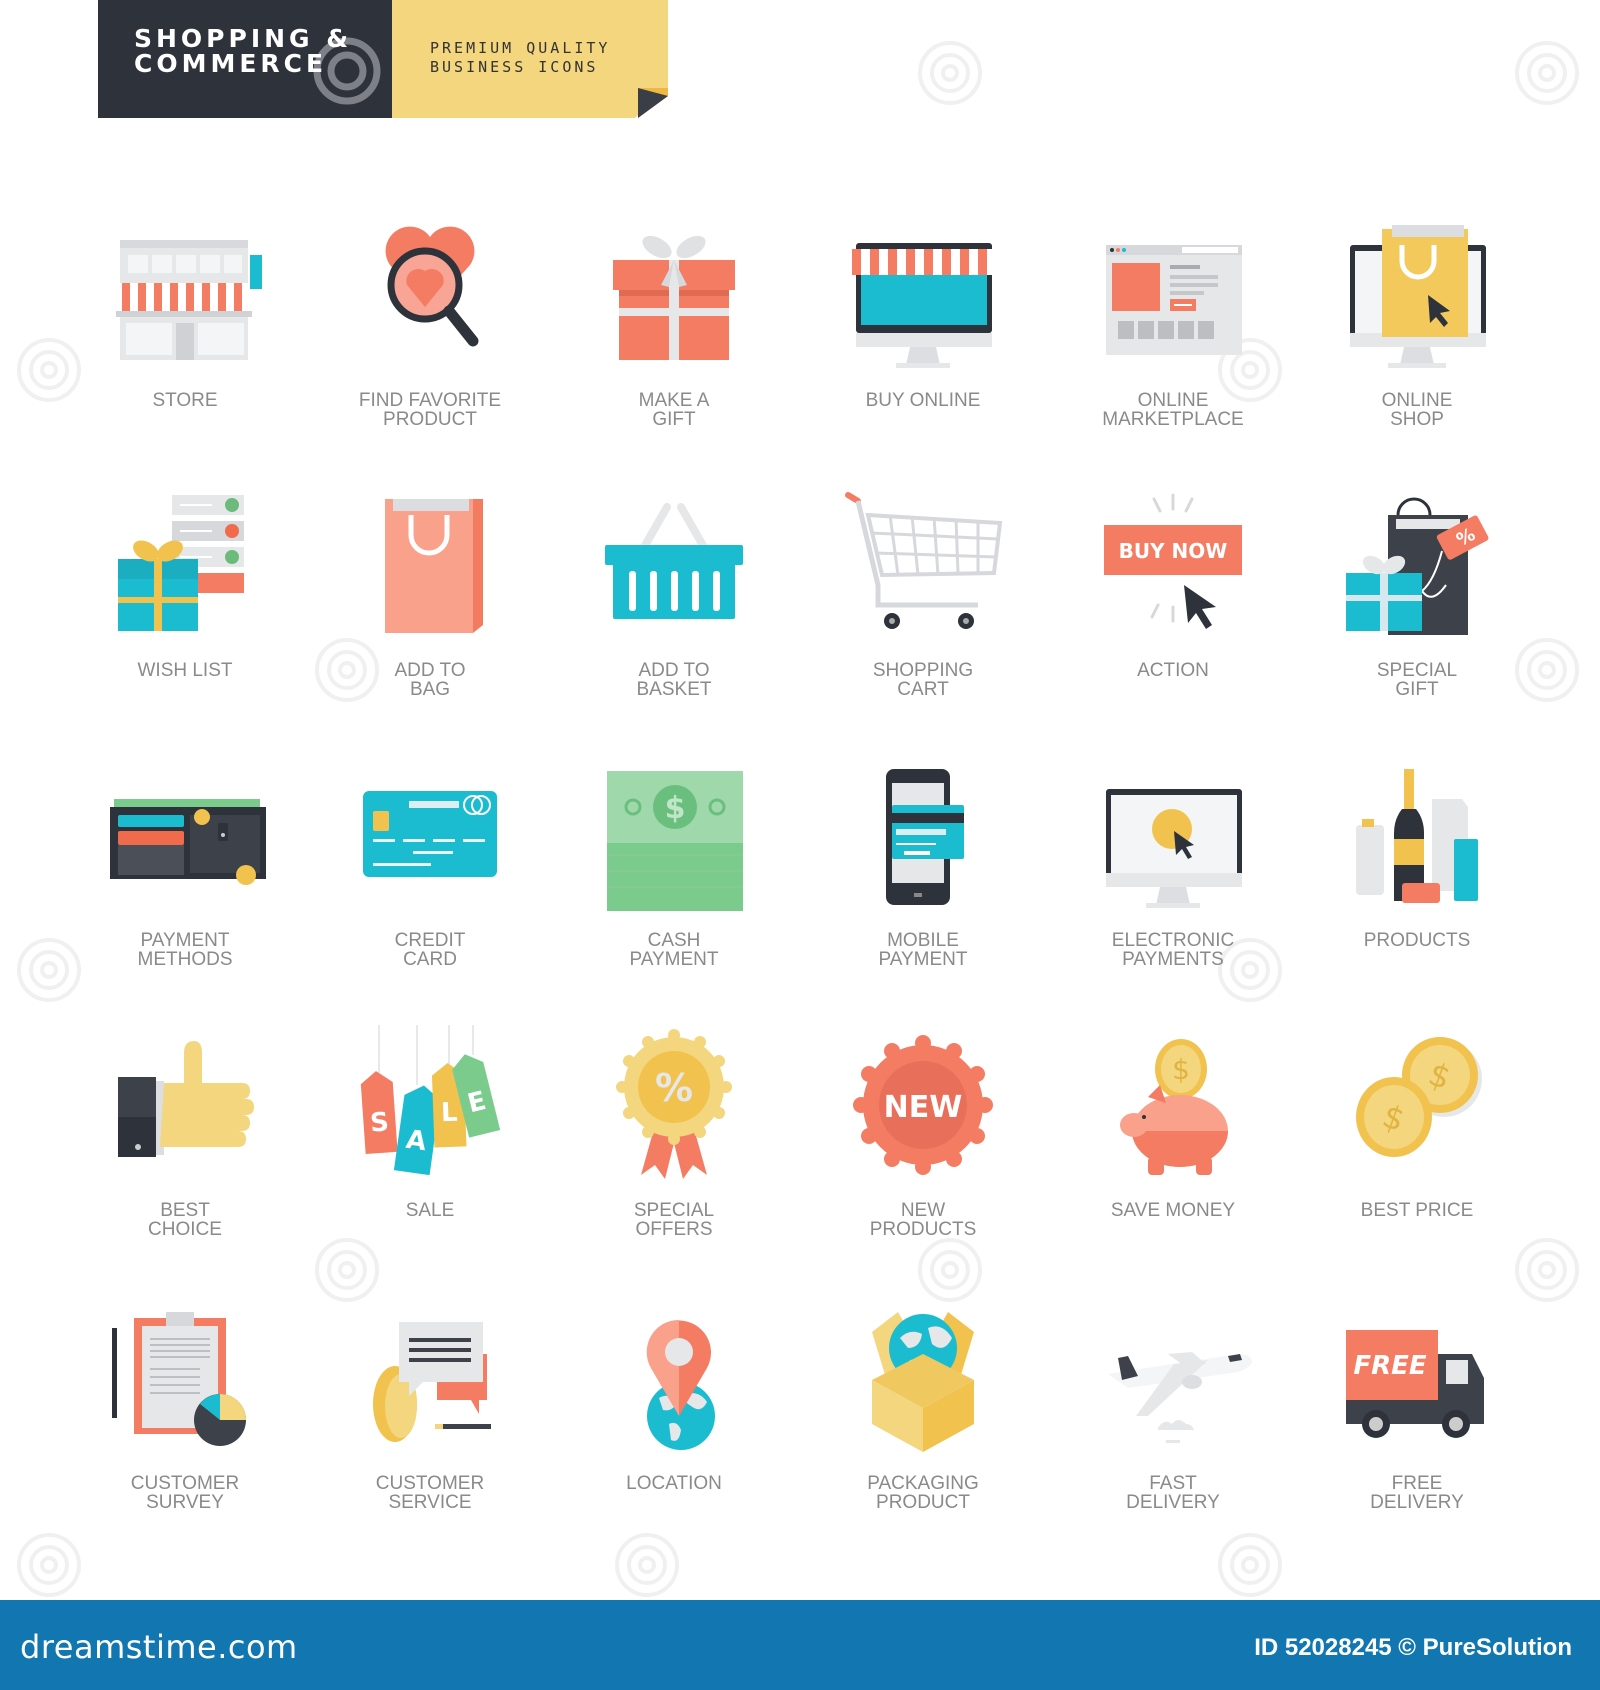  I want to click on icon-tile-wish-list: WISH LIST, so click(185, 615).